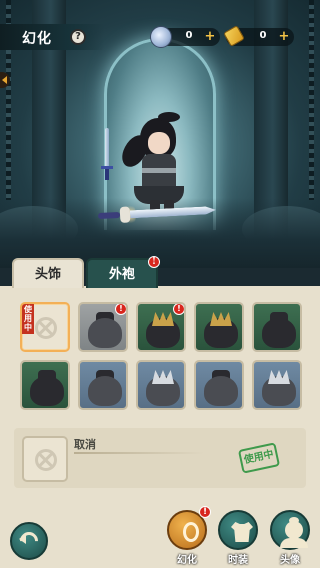 The height and width of the screenshot is (568, 320). Describe the element at coordinates (37, 39) in the screenshot. I see `page-title: 幻化` at that location.